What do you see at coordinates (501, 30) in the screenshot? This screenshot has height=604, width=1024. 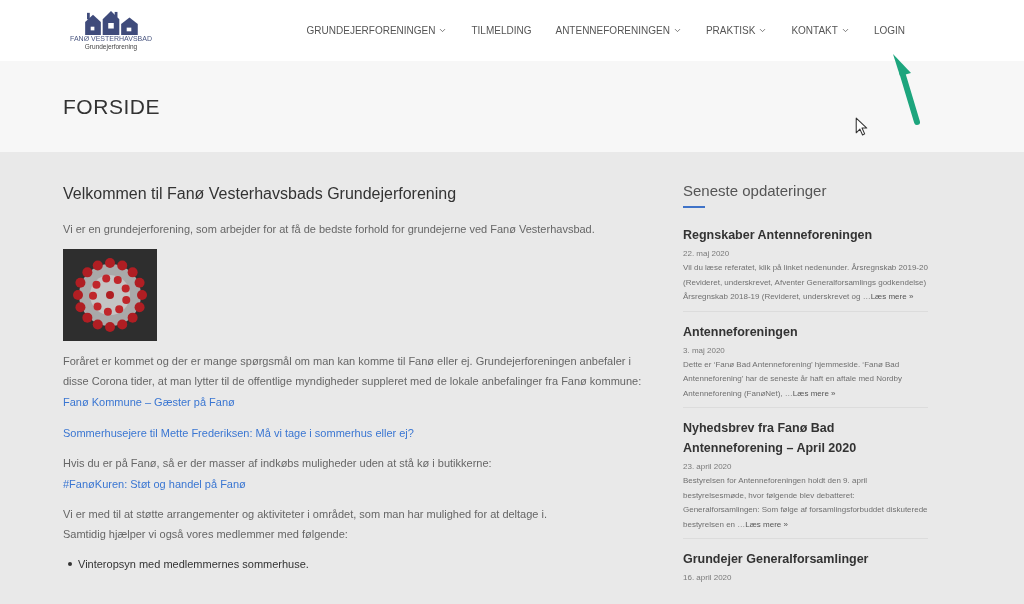 I see `nav-link: TILMELDING` at bounding box center [501, 30].